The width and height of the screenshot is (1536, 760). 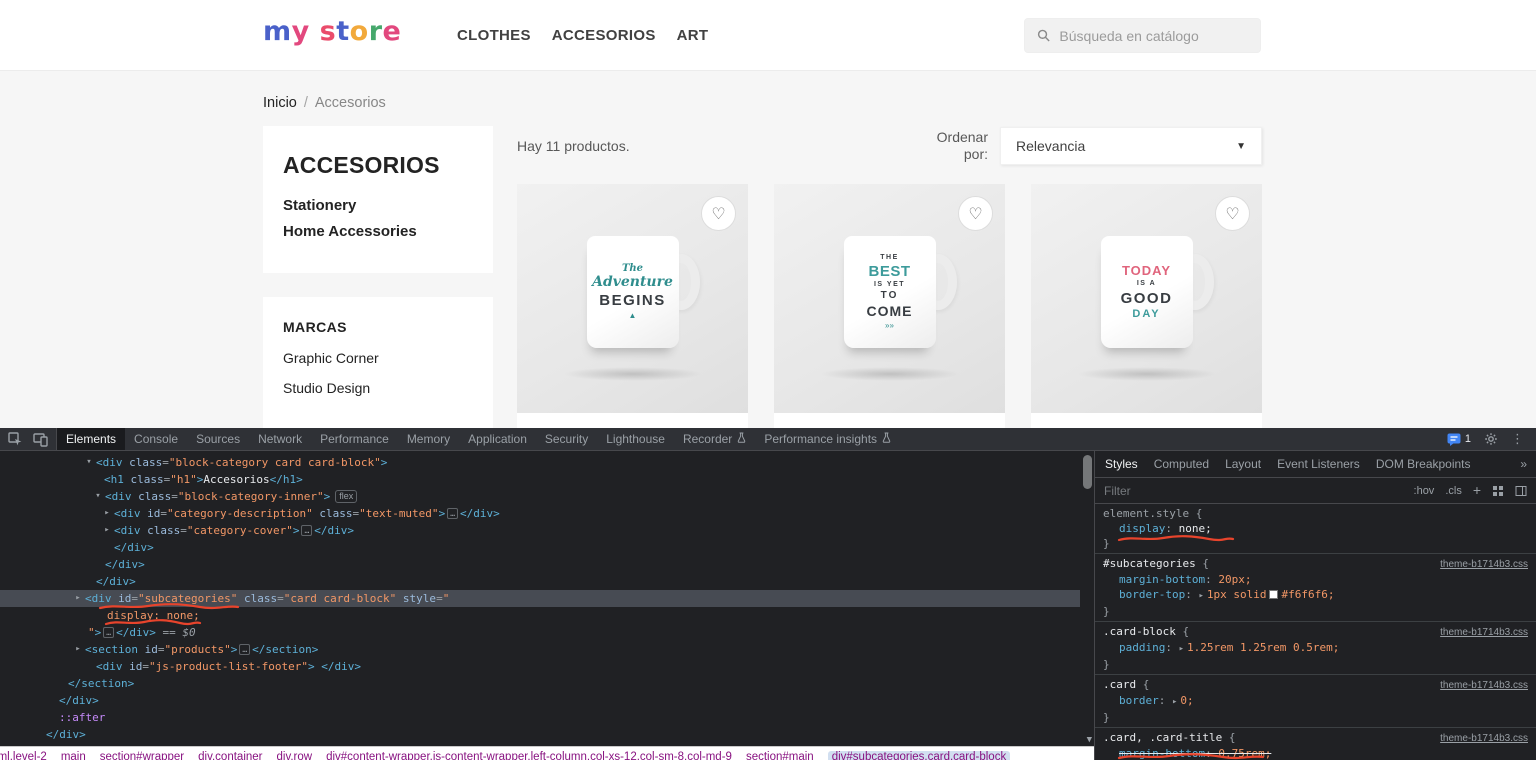 I want to click on devtools-tab-memory: Memory, so click(x=428, y=439).